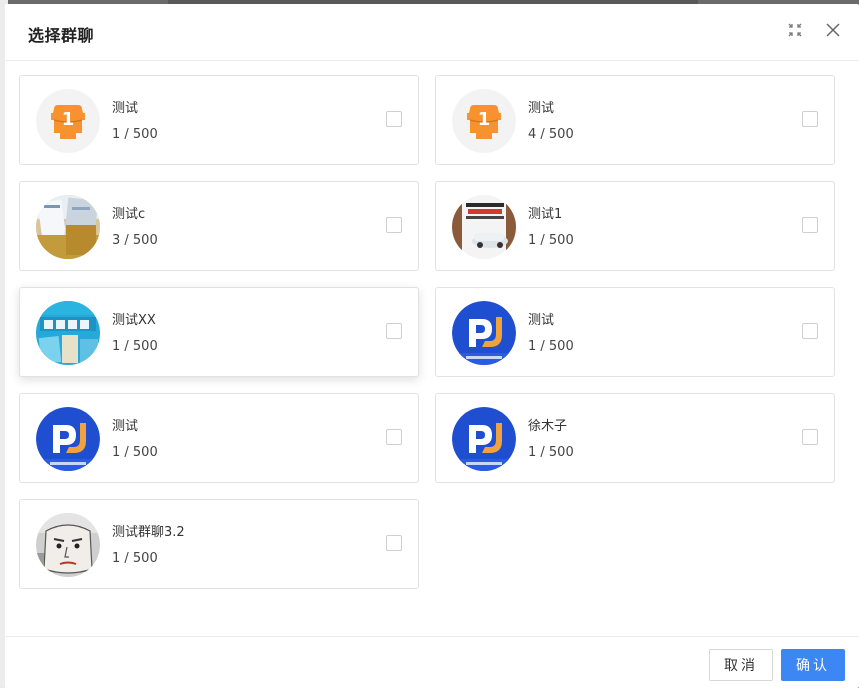  Describe the element at coordinates (134, 320) in the screenshot. I see `group-name: 测试XX` at that location.